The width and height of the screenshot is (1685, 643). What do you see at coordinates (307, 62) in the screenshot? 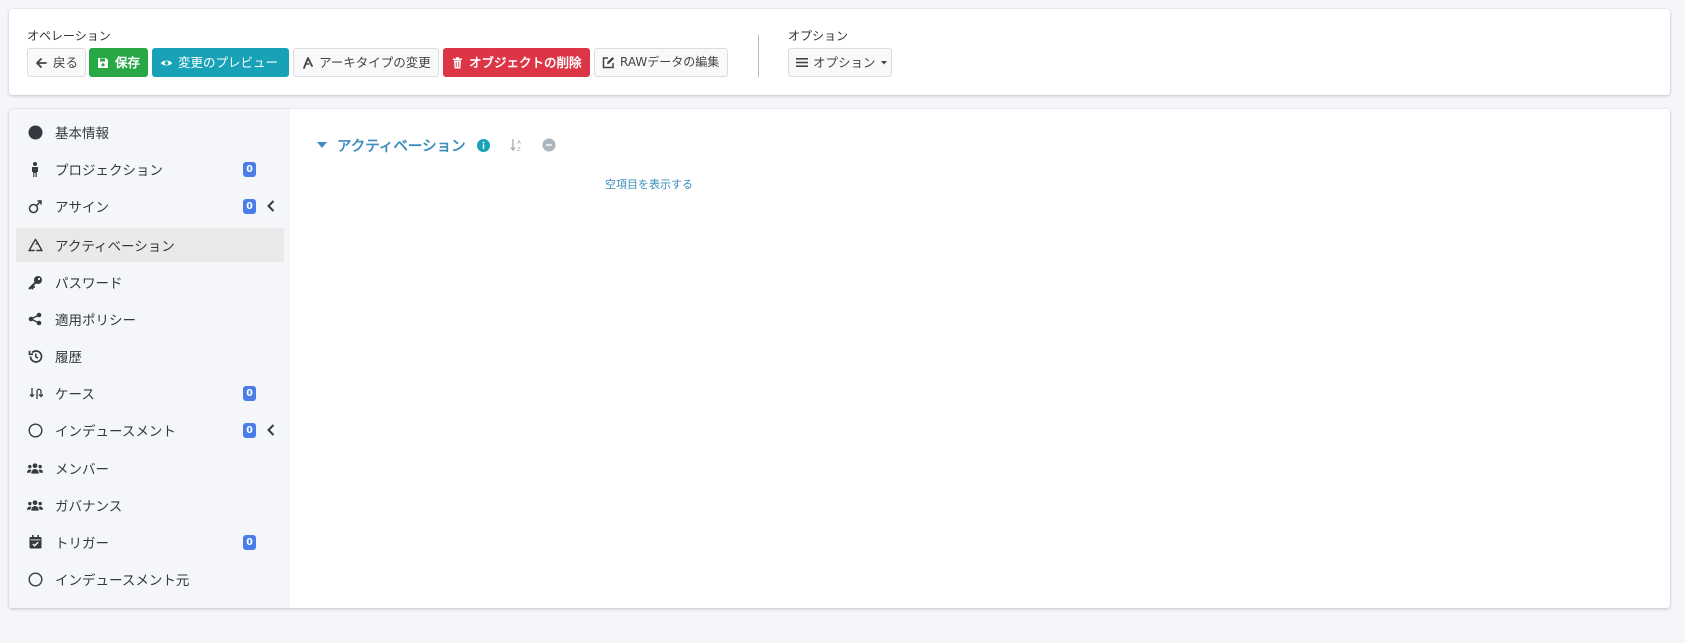
I see `pen-nib-icon` at bounding box center [307, 62].